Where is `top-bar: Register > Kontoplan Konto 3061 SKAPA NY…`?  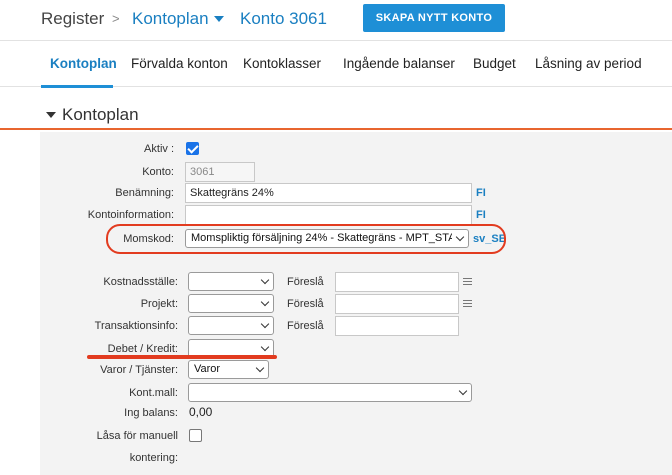
top-bar: Register > Kontoplan Konto 3061 SKAPA NY… is located at coordinates (336, 19).